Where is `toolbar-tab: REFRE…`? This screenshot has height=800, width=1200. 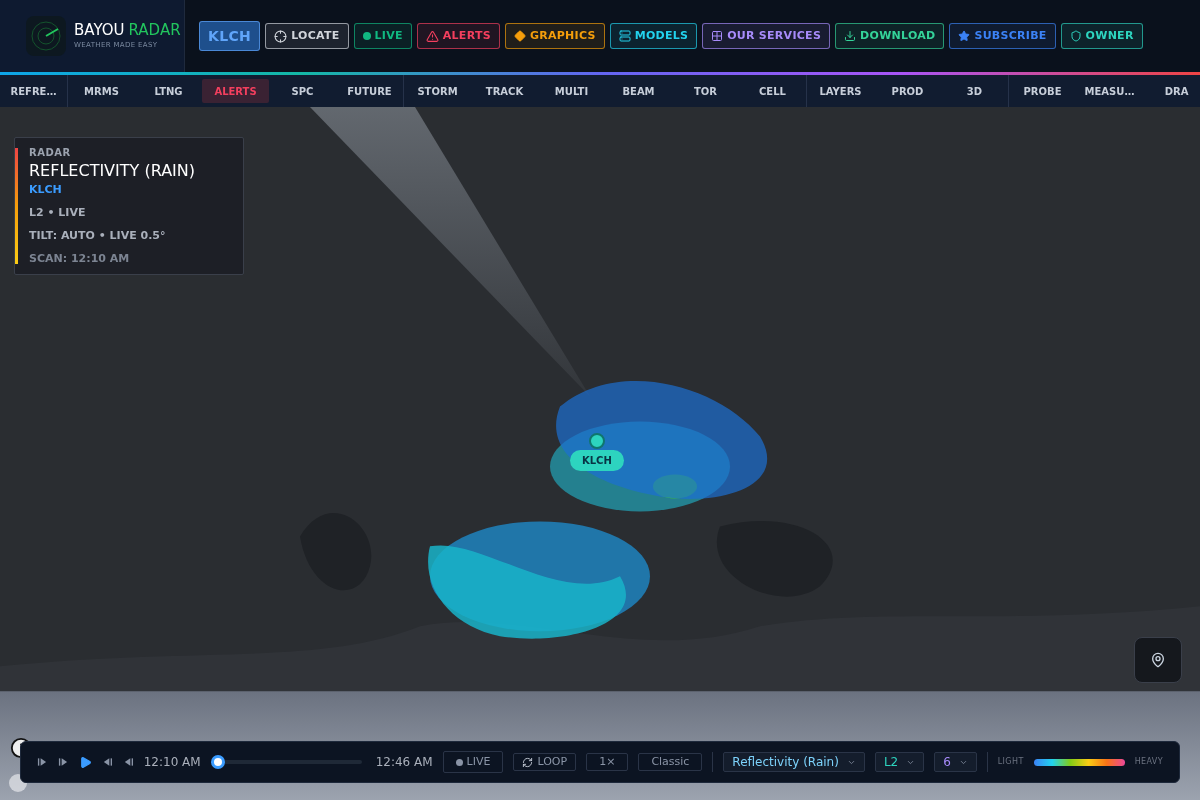 toolbar-tab: REFRE… is located at coordinates (33, 91).